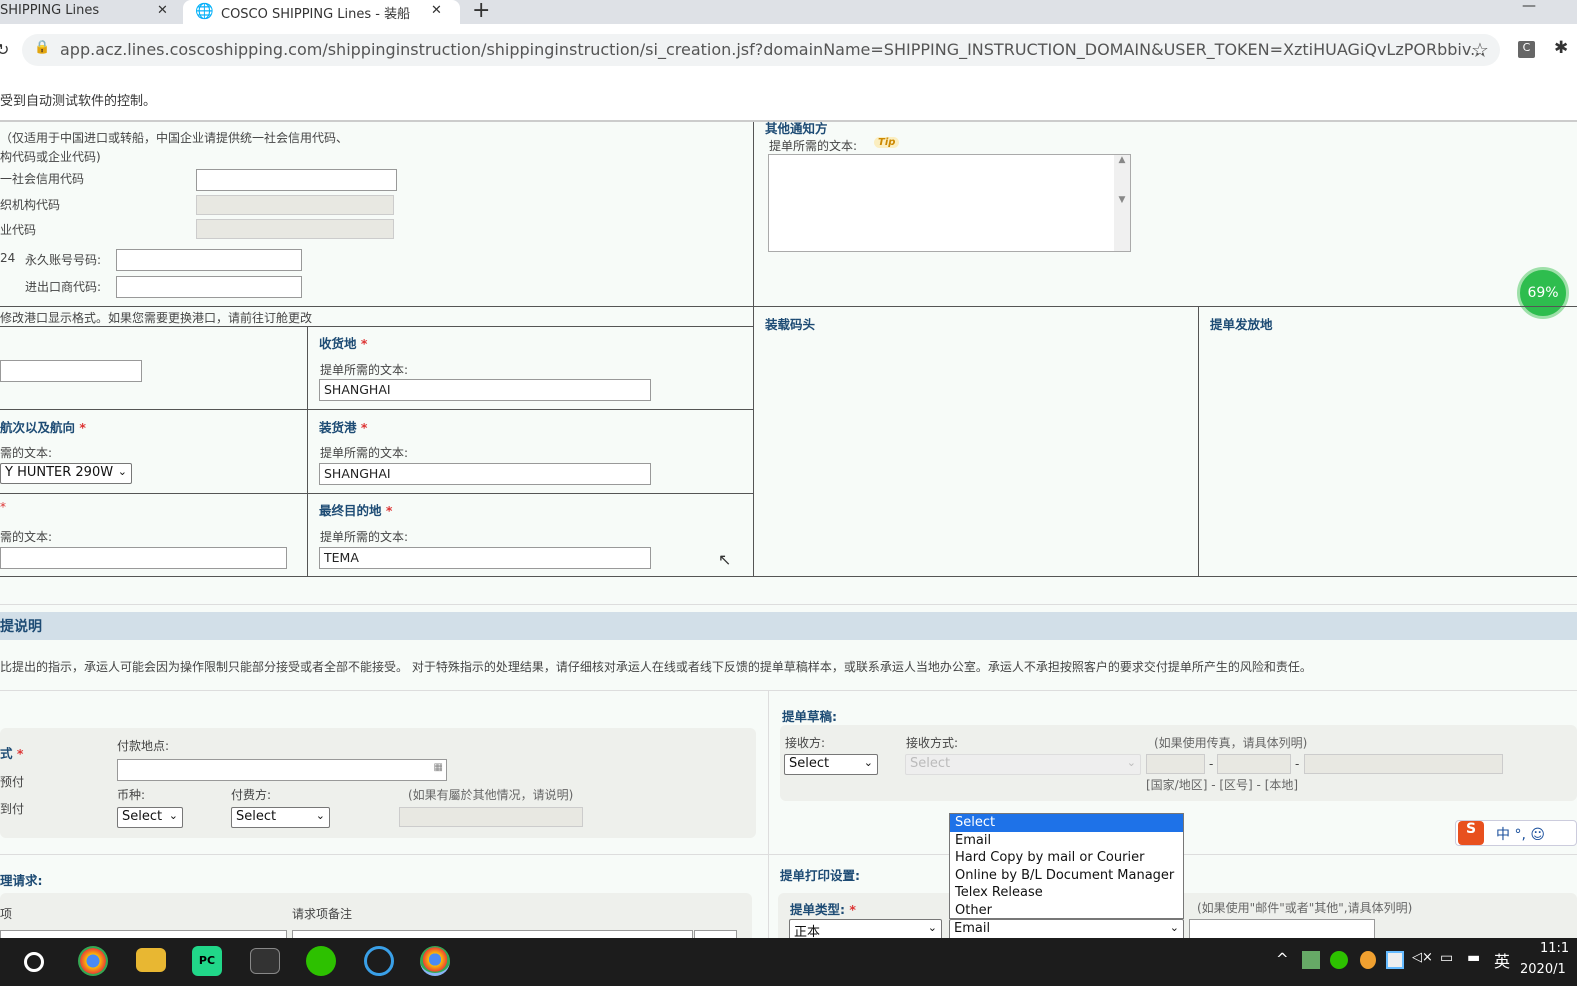 The width and height of the screenshot is (1577, 986). I want to click on tray-wechat-icon, so click(1339, 960).